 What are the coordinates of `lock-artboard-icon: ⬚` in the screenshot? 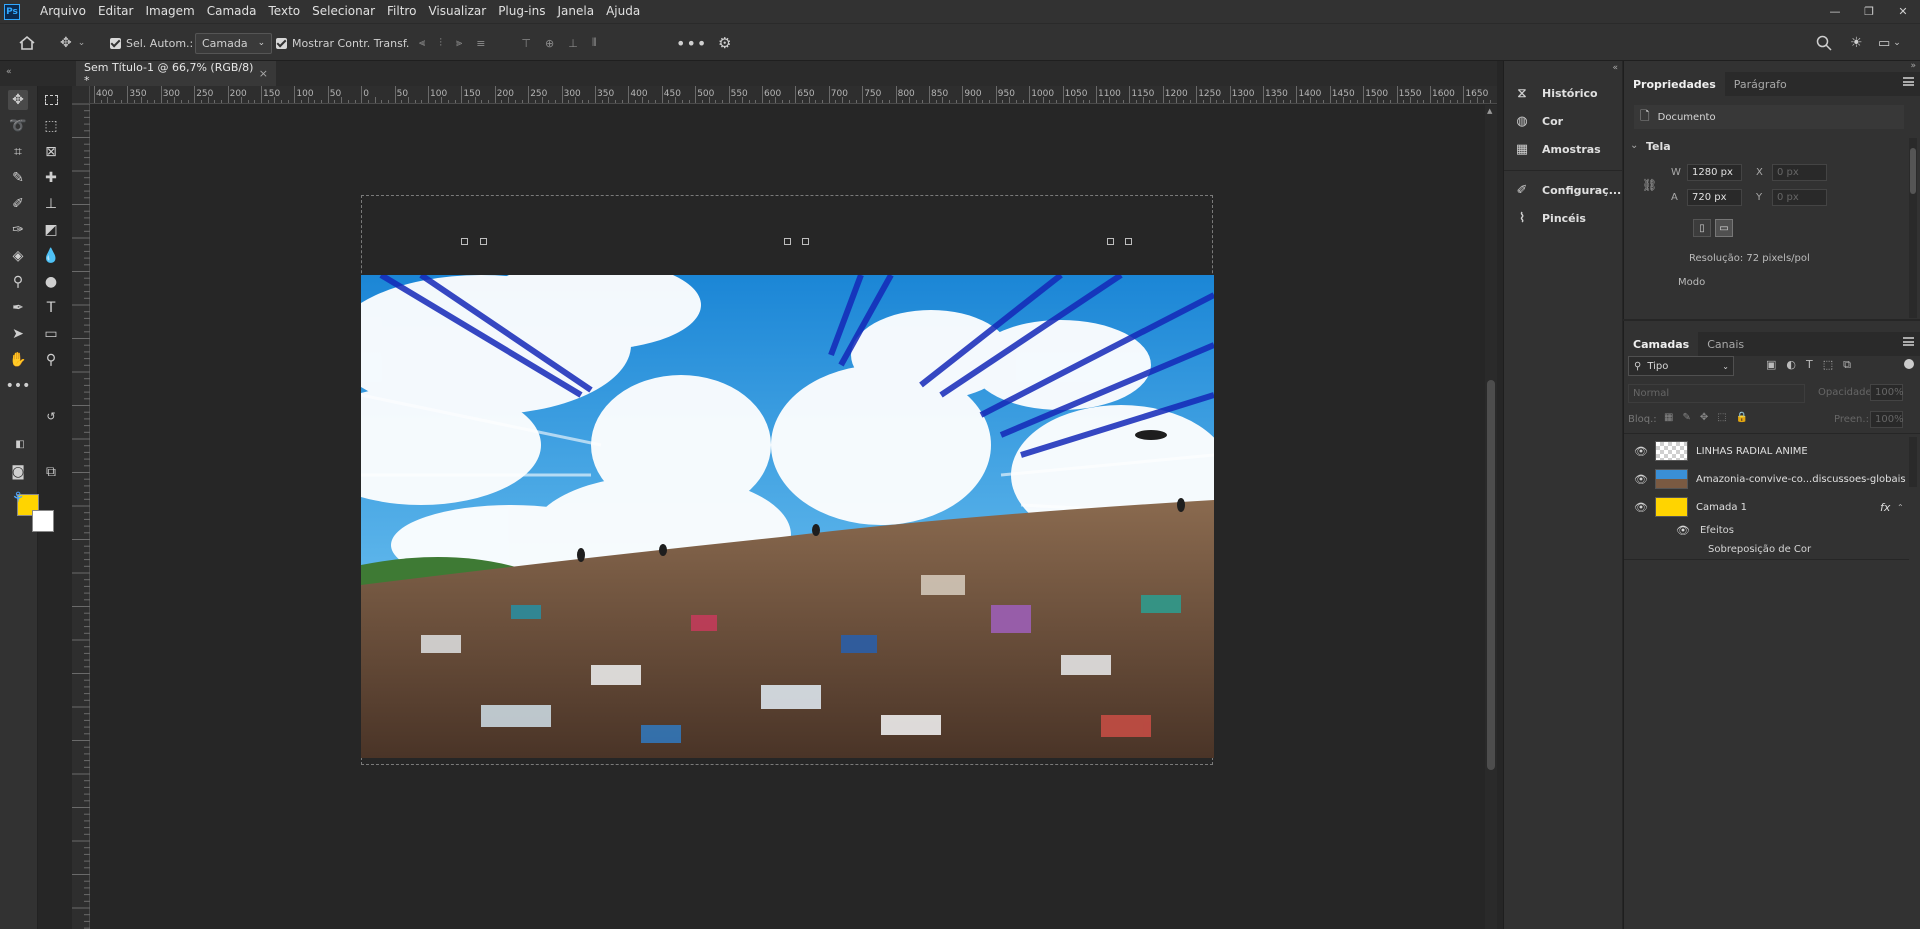 It's located at (1721, 417).